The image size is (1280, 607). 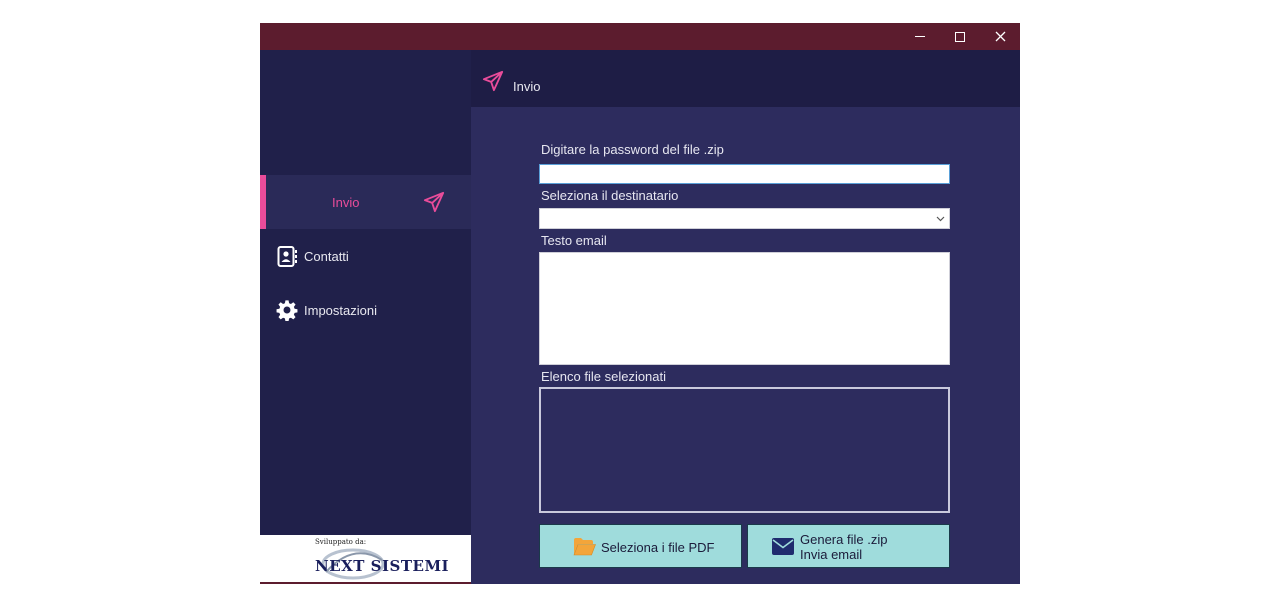 What do you see at coordinates (658, 547) in the screenshot?
I see `select-pdf-label: Seleziona i file PDF` at bounding box center [658, 547].